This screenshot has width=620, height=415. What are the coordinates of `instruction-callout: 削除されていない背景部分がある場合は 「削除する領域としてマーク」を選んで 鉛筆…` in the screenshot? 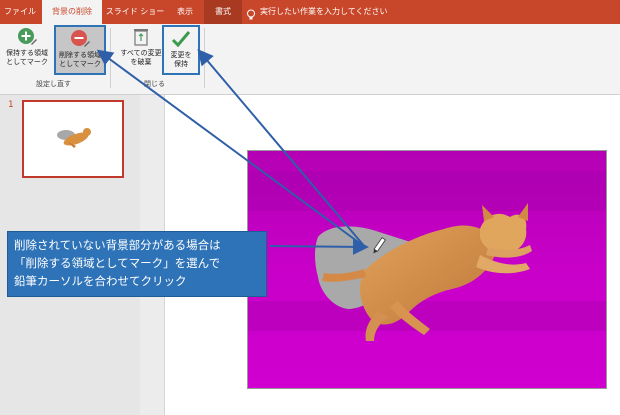 It's located at (137, 264).